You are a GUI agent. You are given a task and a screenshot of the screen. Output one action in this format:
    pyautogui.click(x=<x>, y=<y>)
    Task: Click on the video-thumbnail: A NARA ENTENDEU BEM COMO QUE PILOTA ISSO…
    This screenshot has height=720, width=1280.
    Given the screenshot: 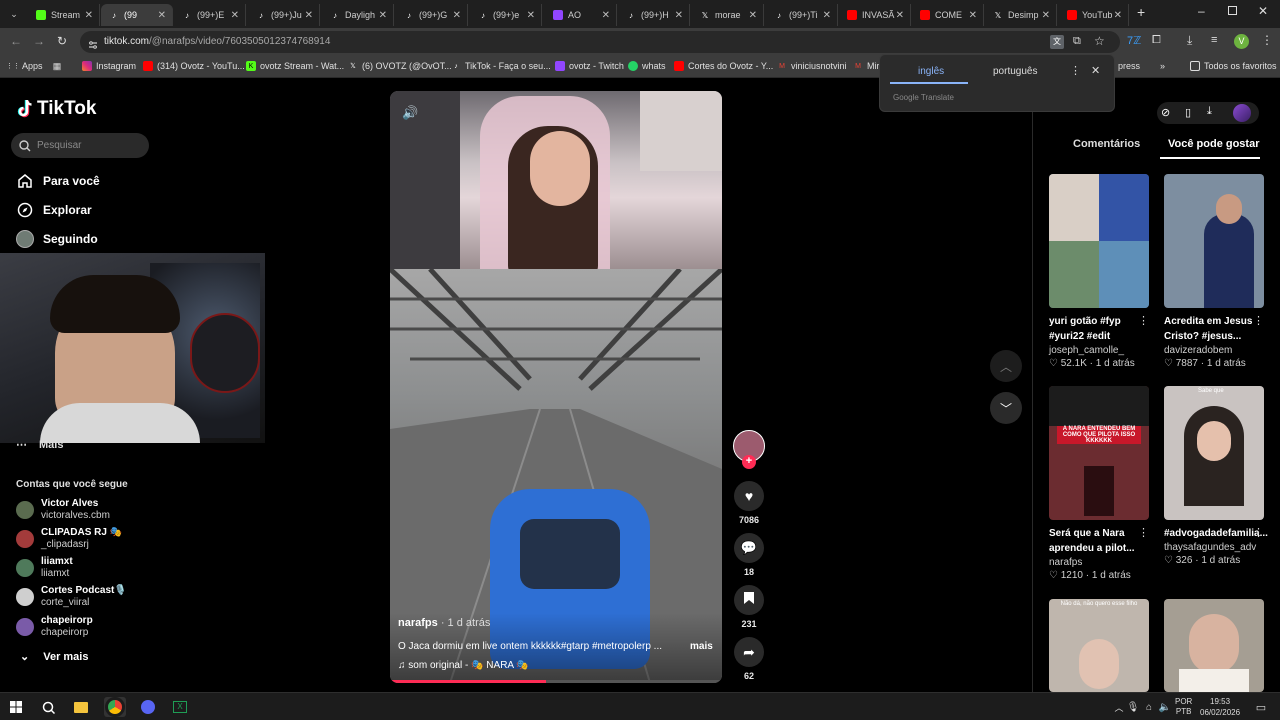 What is the action you would take?
    pyautogui.click(x=1099, y=453)
    